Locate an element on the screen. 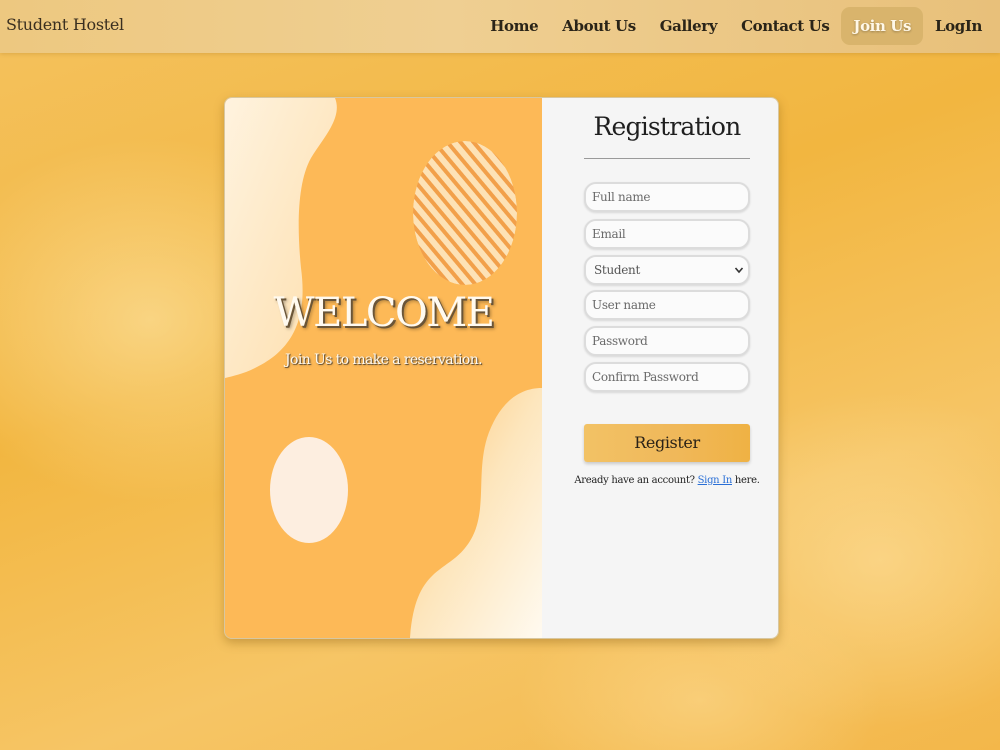  role-select-value: Student is located at coordinates (617, 270).